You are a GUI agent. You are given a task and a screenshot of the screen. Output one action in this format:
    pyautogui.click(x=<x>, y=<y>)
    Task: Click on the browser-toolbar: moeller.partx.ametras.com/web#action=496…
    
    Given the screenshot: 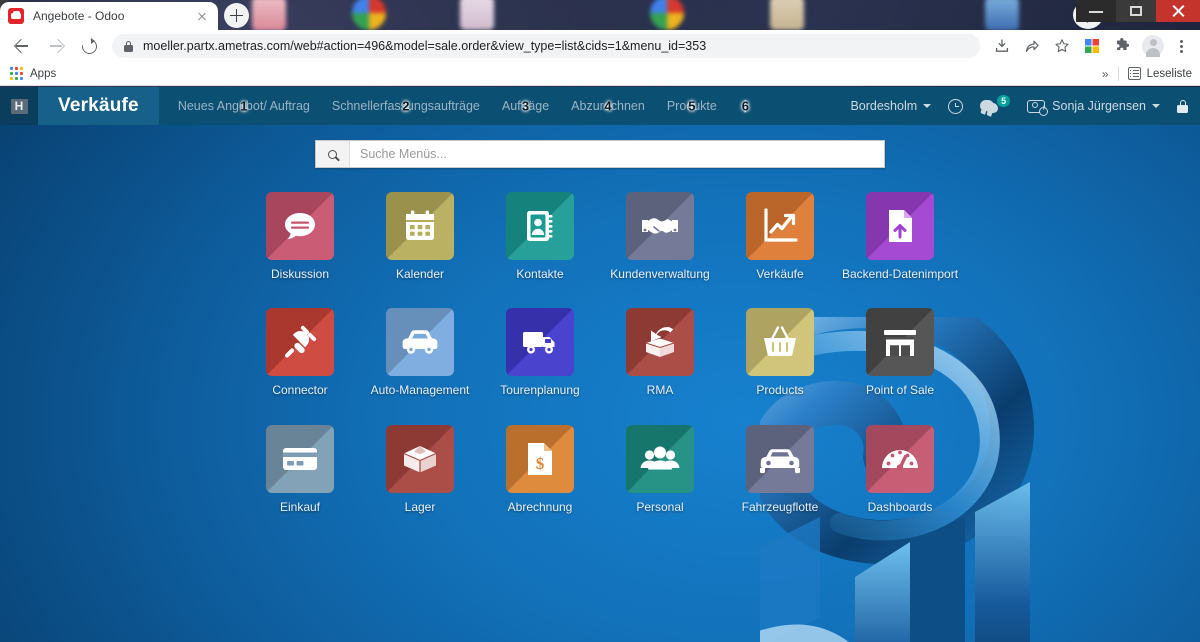 What is the action you would take?
    pyautogui.click(x=600, y=46)
    